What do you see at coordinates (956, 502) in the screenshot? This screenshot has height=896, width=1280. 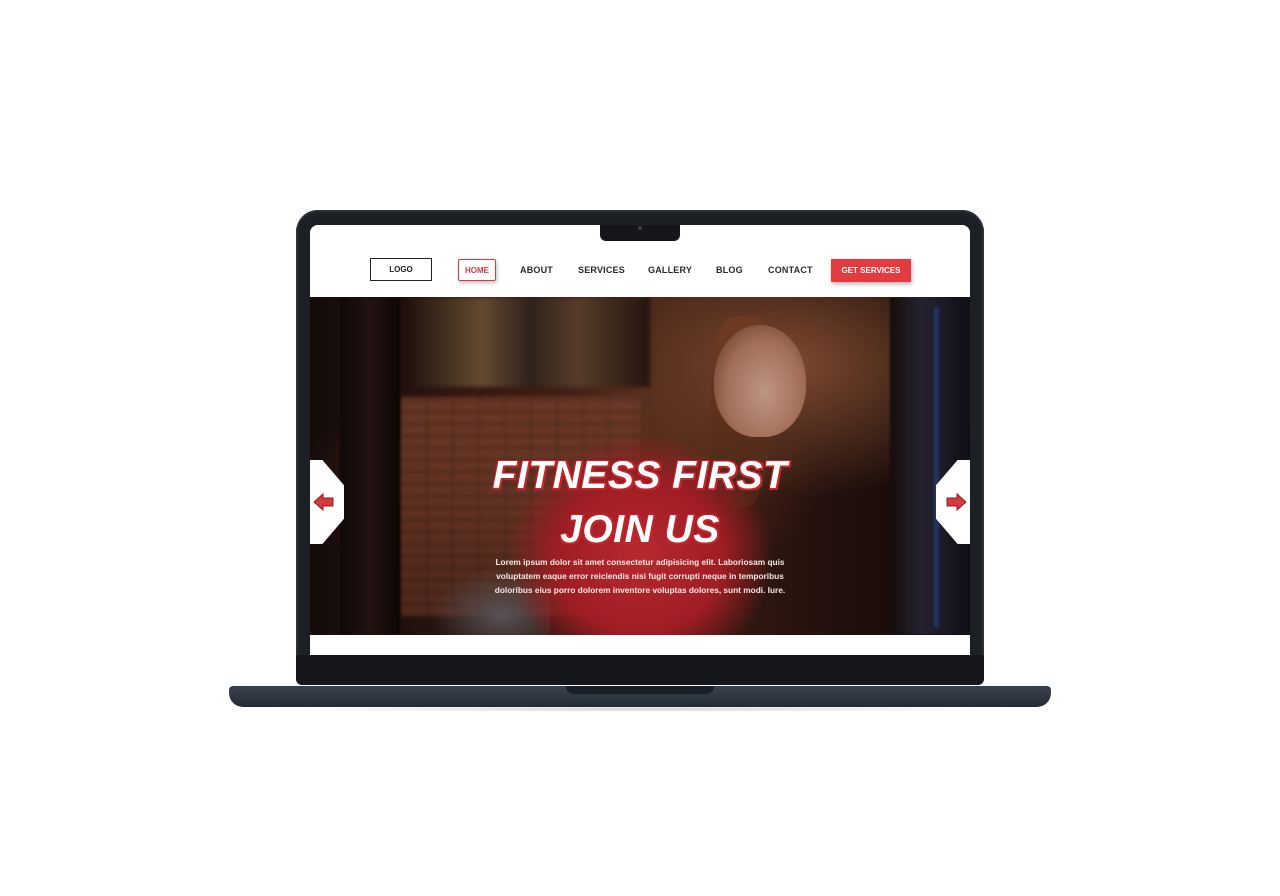 I see `arrow-right-icon` at bounding box center [956, 502].